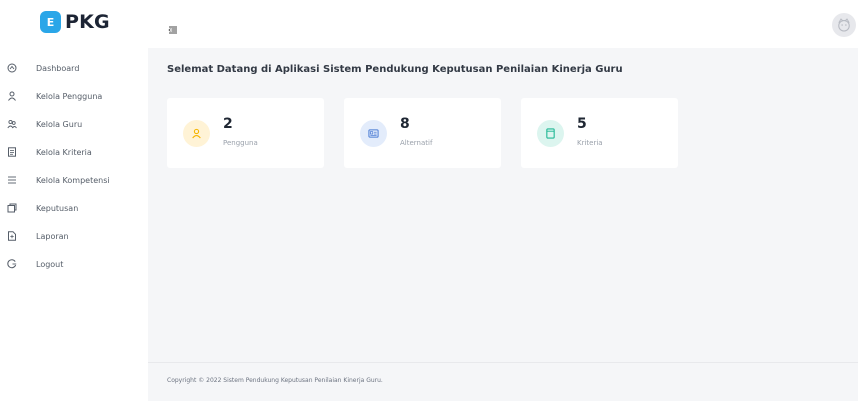  I want to click on sidebar-item-kelola-pengguna: Kelola Pengguna, so click(74, 96).